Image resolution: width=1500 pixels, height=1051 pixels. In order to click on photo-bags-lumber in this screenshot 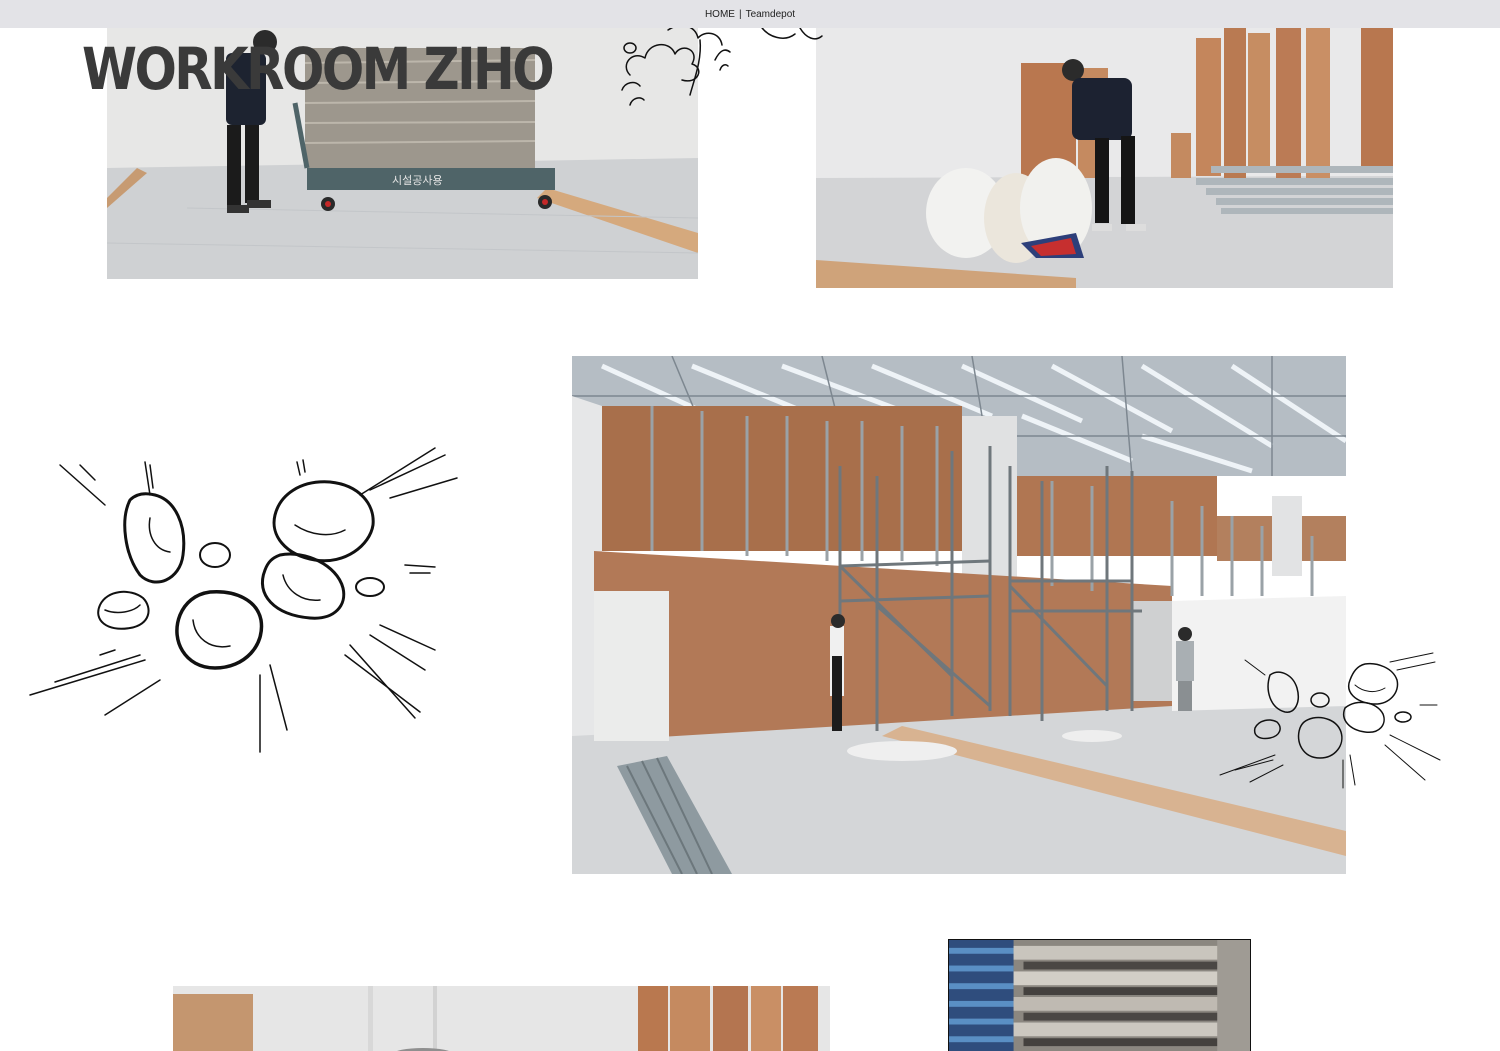, I will do `click(1104, 158)`.